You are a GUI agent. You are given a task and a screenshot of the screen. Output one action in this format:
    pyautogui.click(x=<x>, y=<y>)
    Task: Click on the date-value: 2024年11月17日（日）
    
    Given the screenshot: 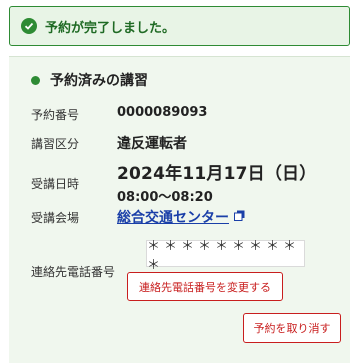 What is the action you would take?
    pyautogui.click(x=217, y=174)
    